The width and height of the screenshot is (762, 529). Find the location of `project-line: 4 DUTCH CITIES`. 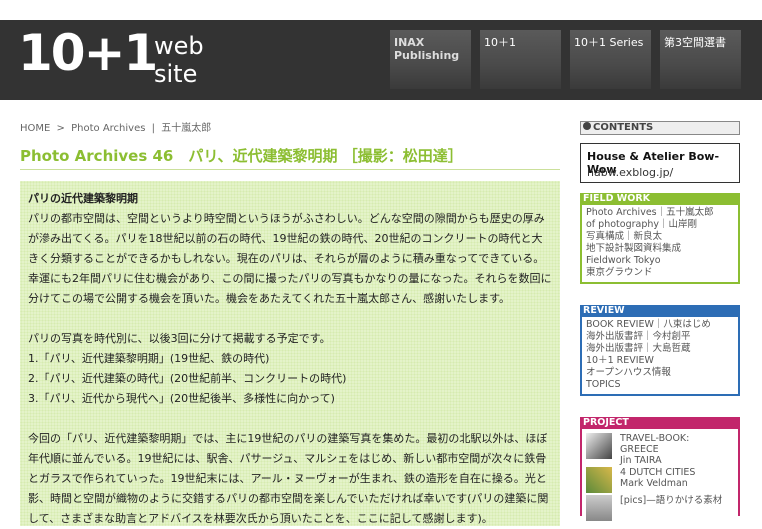

project-line: 4 DUTCH CITIES is located at coordinates (658, 472).